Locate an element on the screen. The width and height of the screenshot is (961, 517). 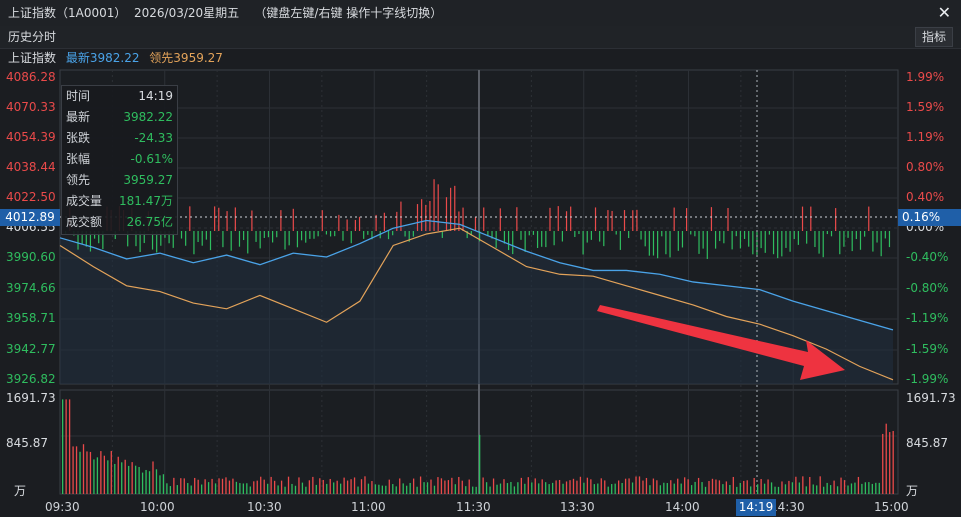
tooltip-key: 最新 is located at coordinates (78, 117).